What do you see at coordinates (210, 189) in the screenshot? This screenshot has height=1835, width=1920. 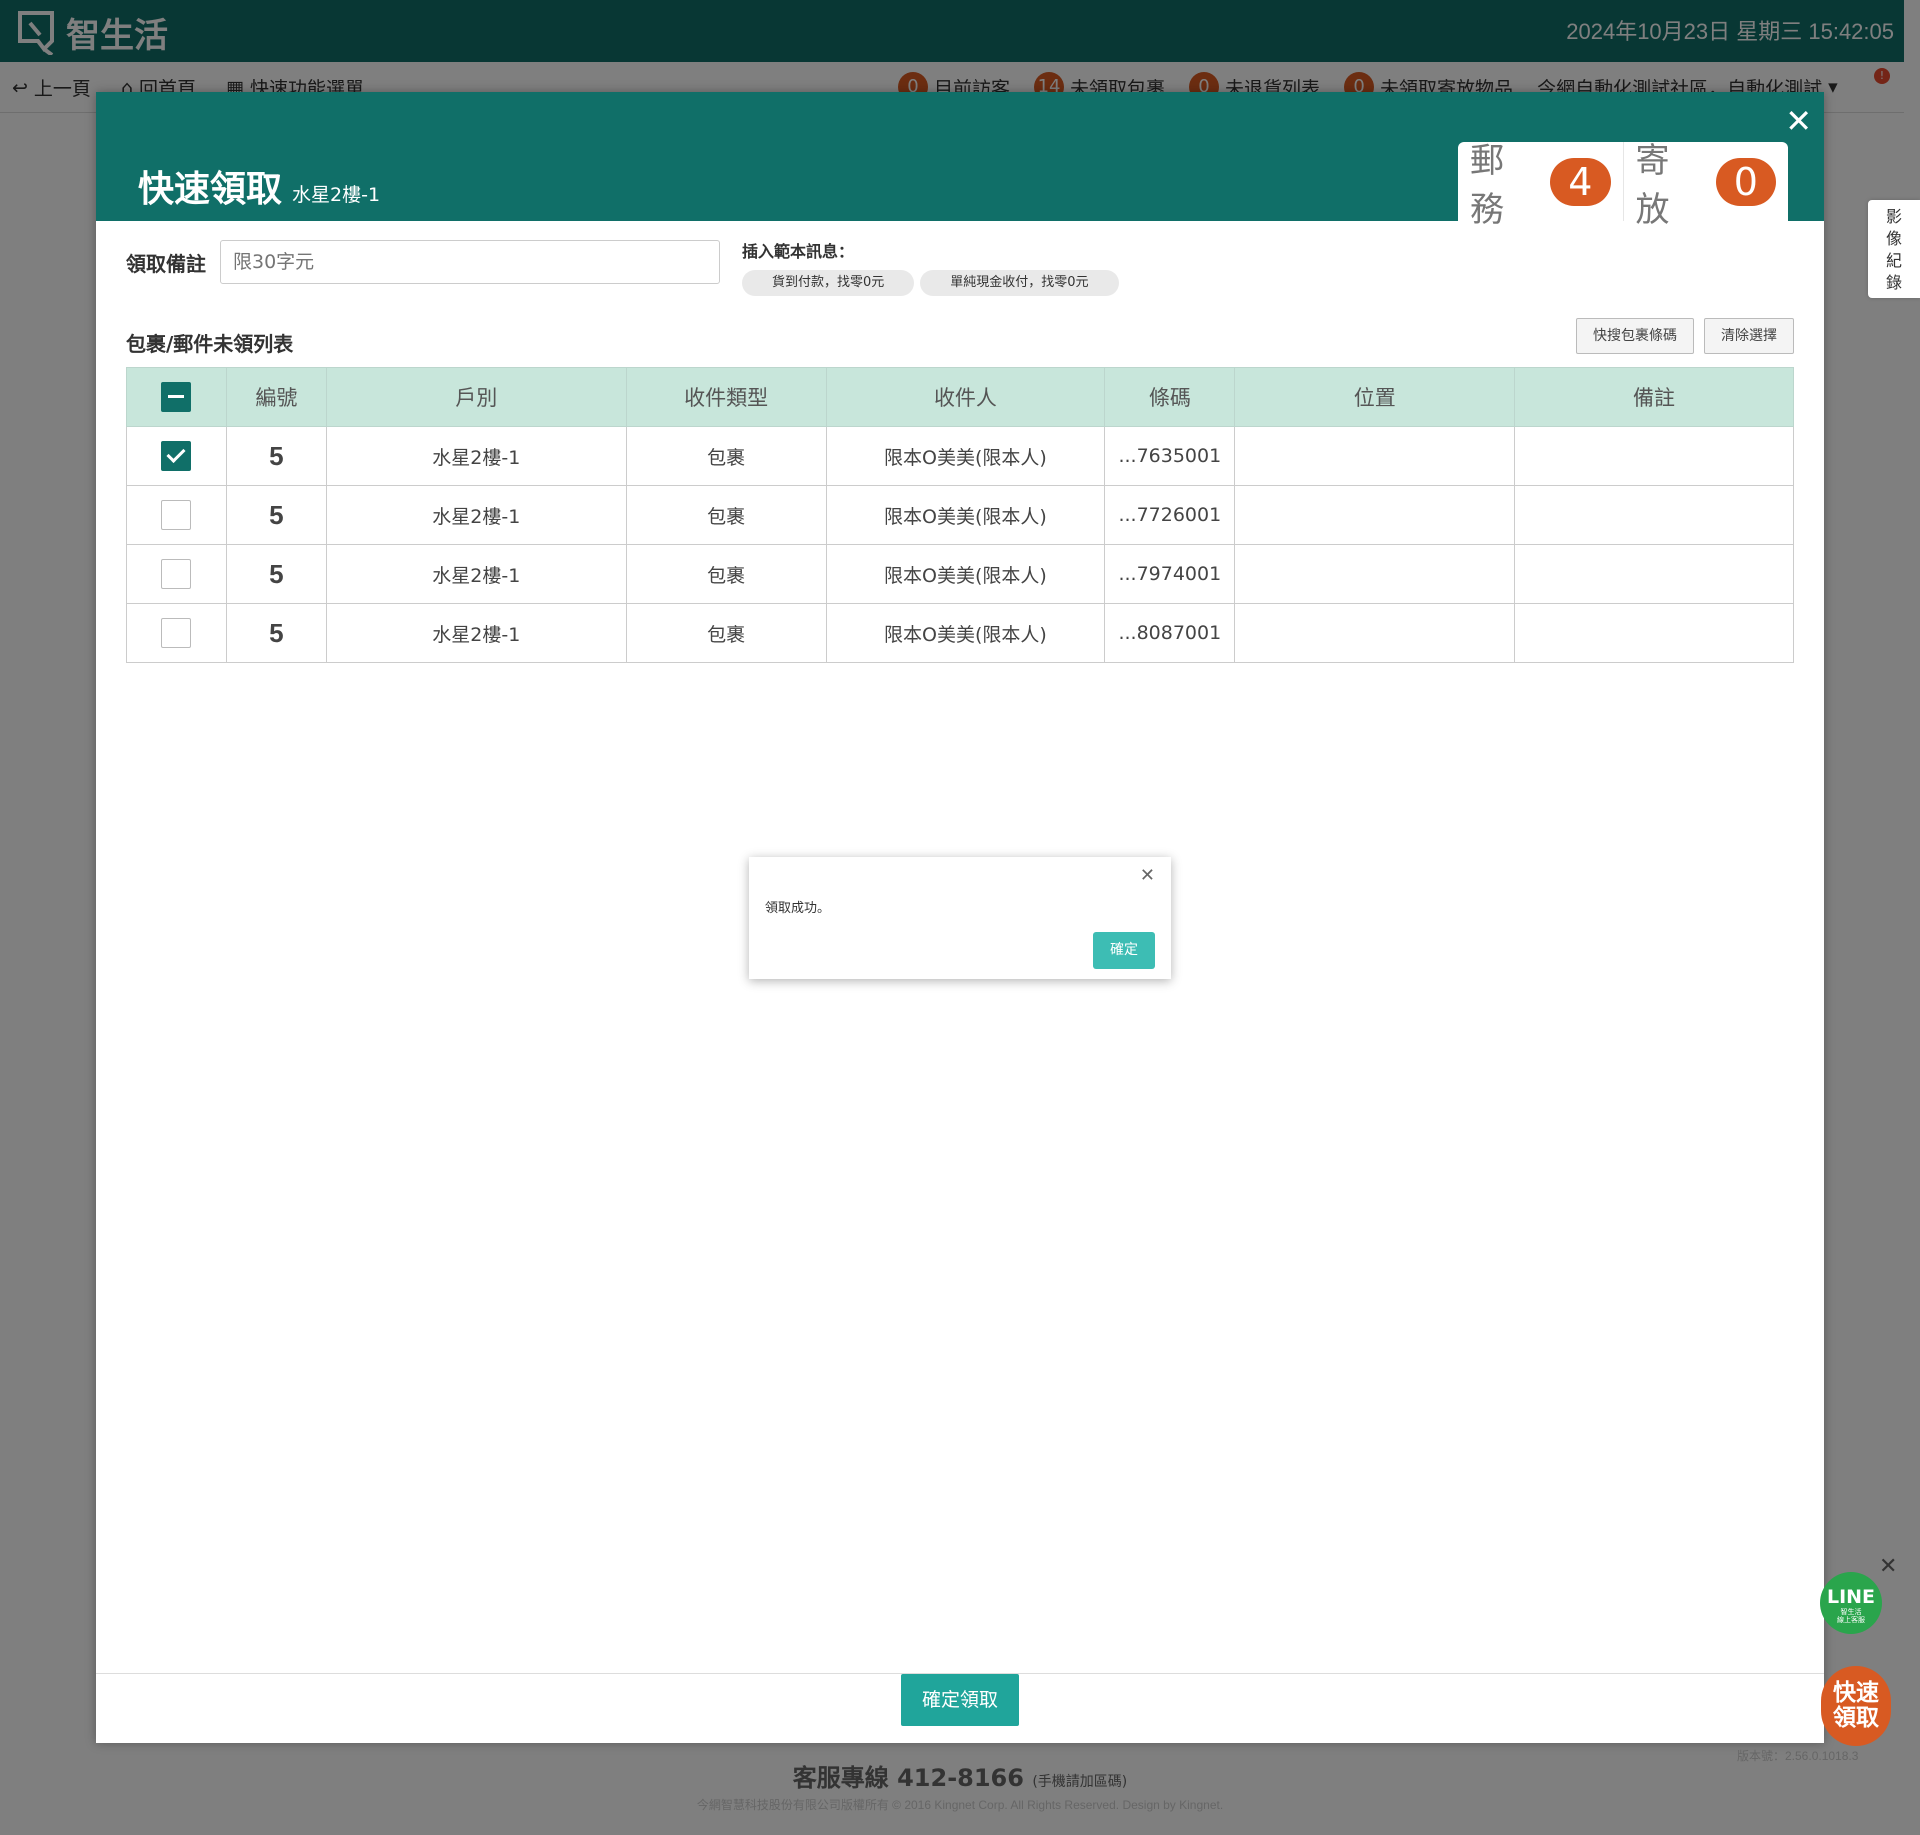 I see `modal-title-text: 快速領取` at bounding box center [210, 189].